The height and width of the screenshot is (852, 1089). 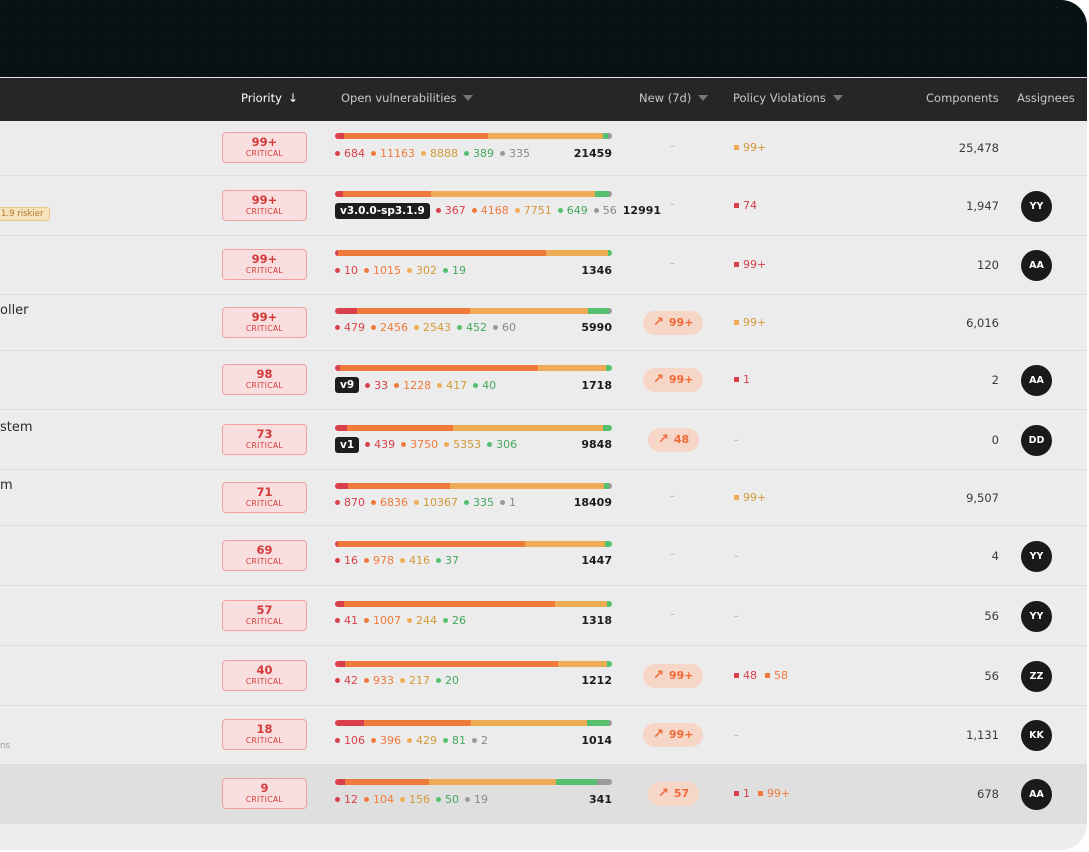 What do you see at coordinates (293, 98) in the screenshot?
I see `sort-arrow-down-icon: ↓` at bounding box center [293, 98].